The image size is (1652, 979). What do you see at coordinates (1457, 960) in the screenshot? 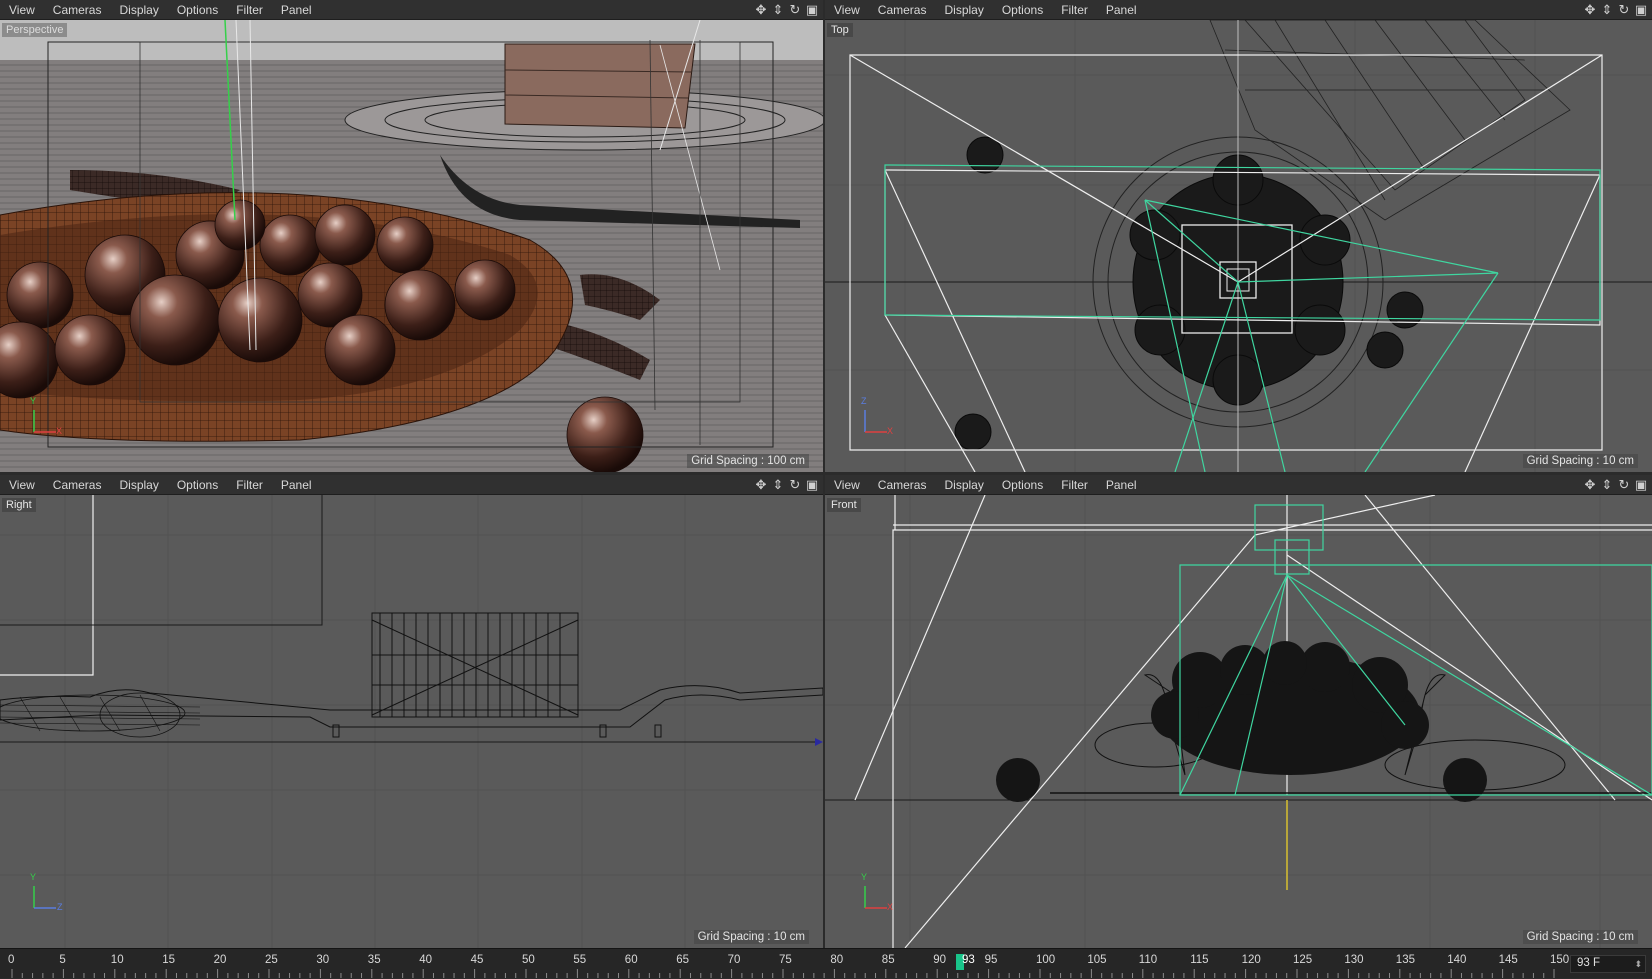
I see `timeline-tick-label: 140` at bounding box center [1457, 960].